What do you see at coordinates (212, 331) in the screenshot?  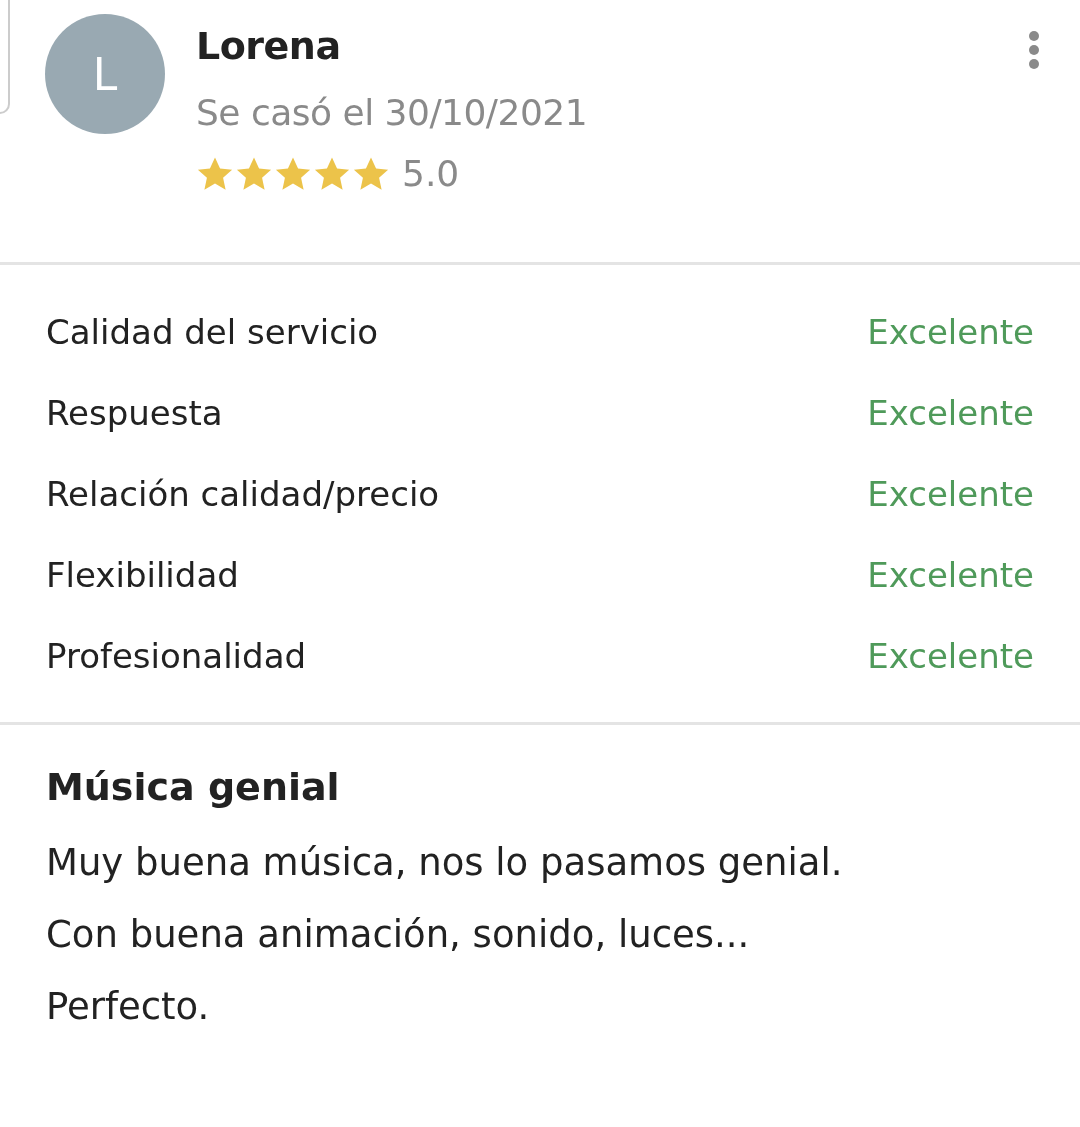 I see `criterion-label: Calidad del servicio` at bounding box center [212, 331].